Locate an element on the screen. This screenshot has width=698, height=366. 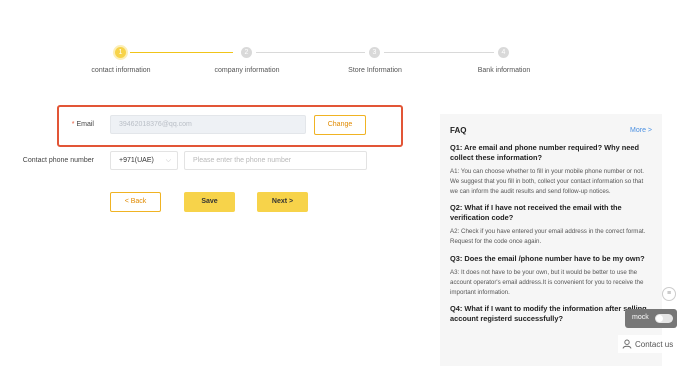
step-2-indicator: 2 is located at coordinates (246, 52).